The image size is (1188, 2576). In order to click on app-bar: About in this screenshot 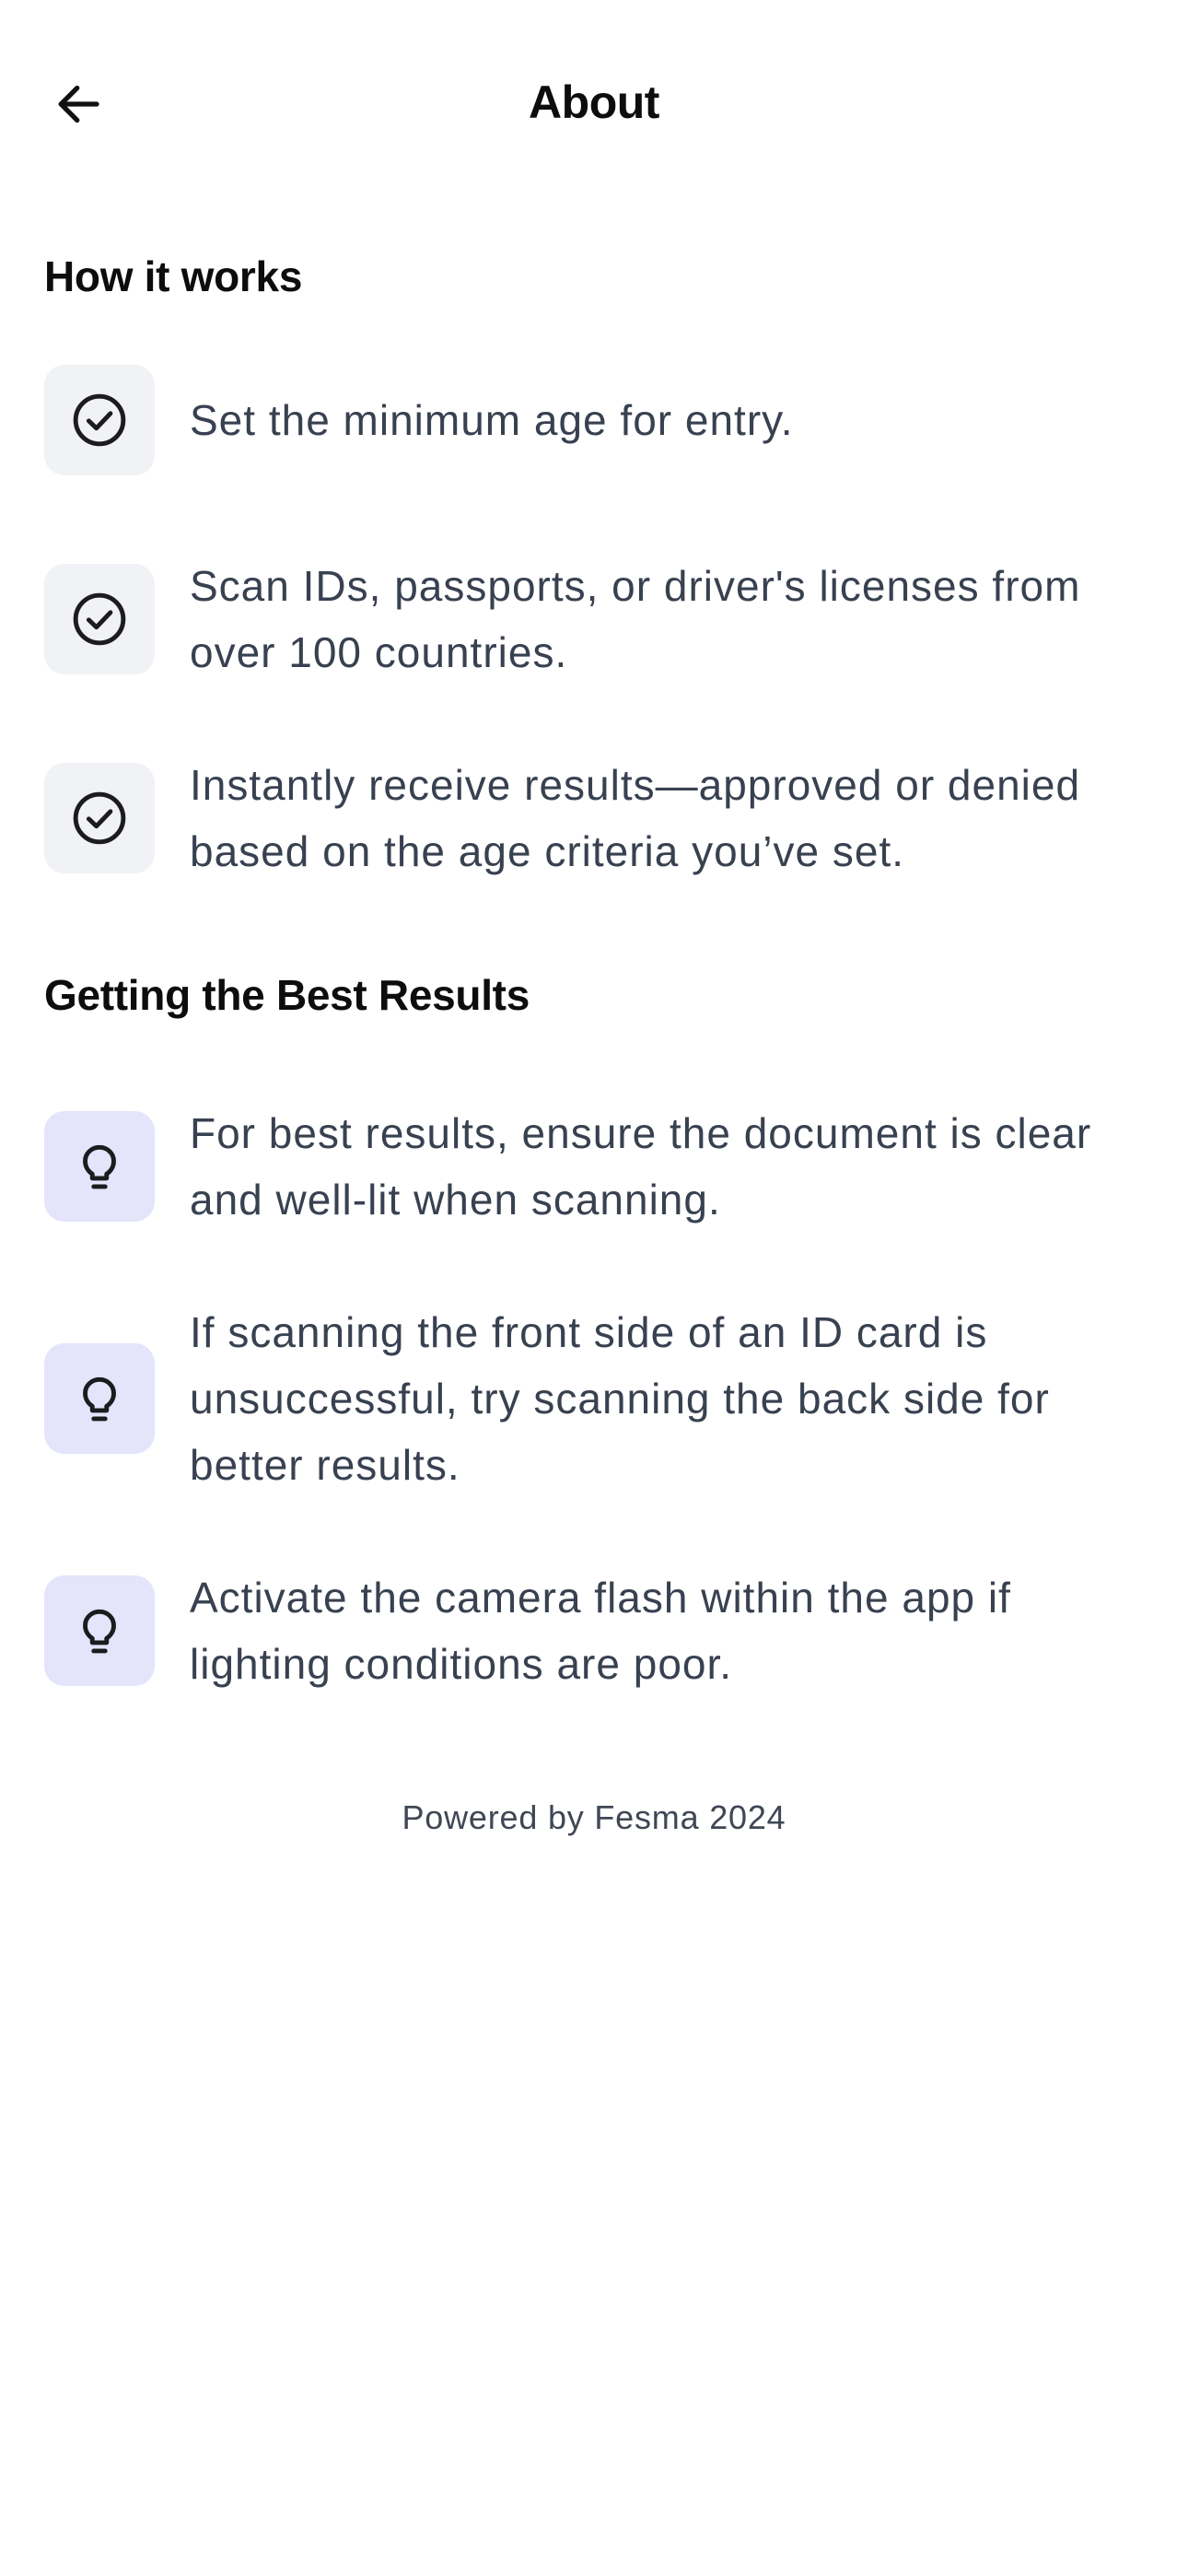, I will do `click(594, 101)`.